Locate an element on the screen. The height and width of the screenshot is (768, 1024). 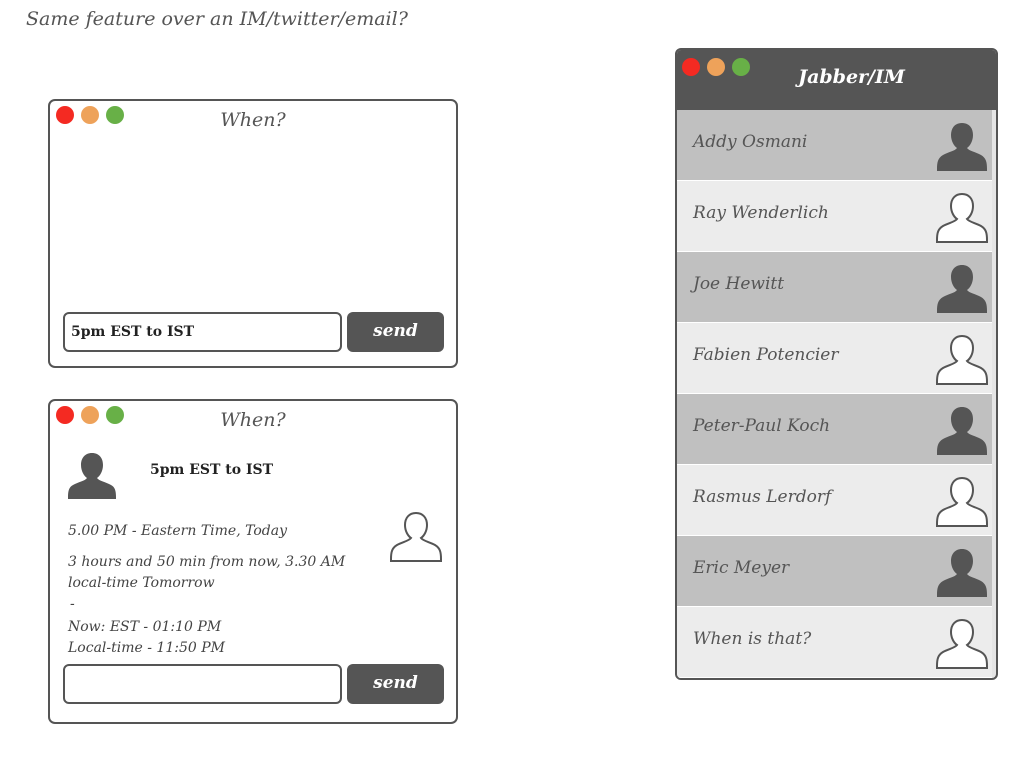
contact-name: Eric Meyer is located at coordinates (741, 568).